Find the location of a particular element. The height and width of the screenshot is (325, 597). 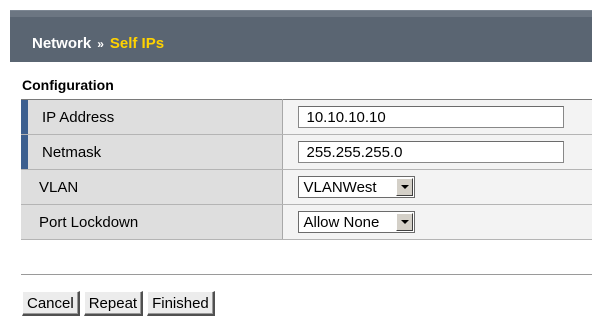

vlan-selected-value: VLANWest is located at coordinates (340, 187).